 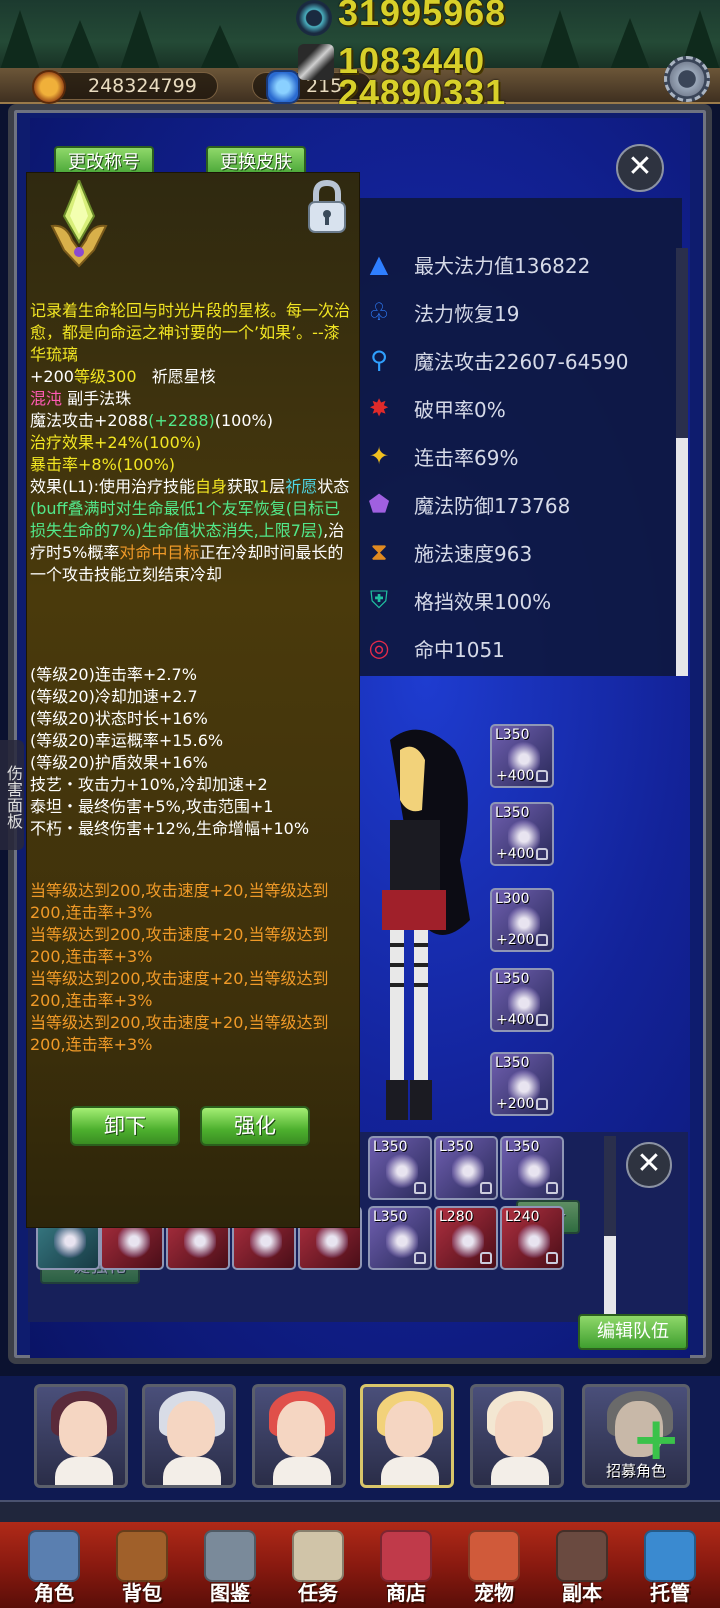 What do you see at coordinates (151, 420) in the screenshot?
I see `item-attr-magic-attack: 魔法攻击+2088(+2288)(100%)` at bounding box center [151, 420].